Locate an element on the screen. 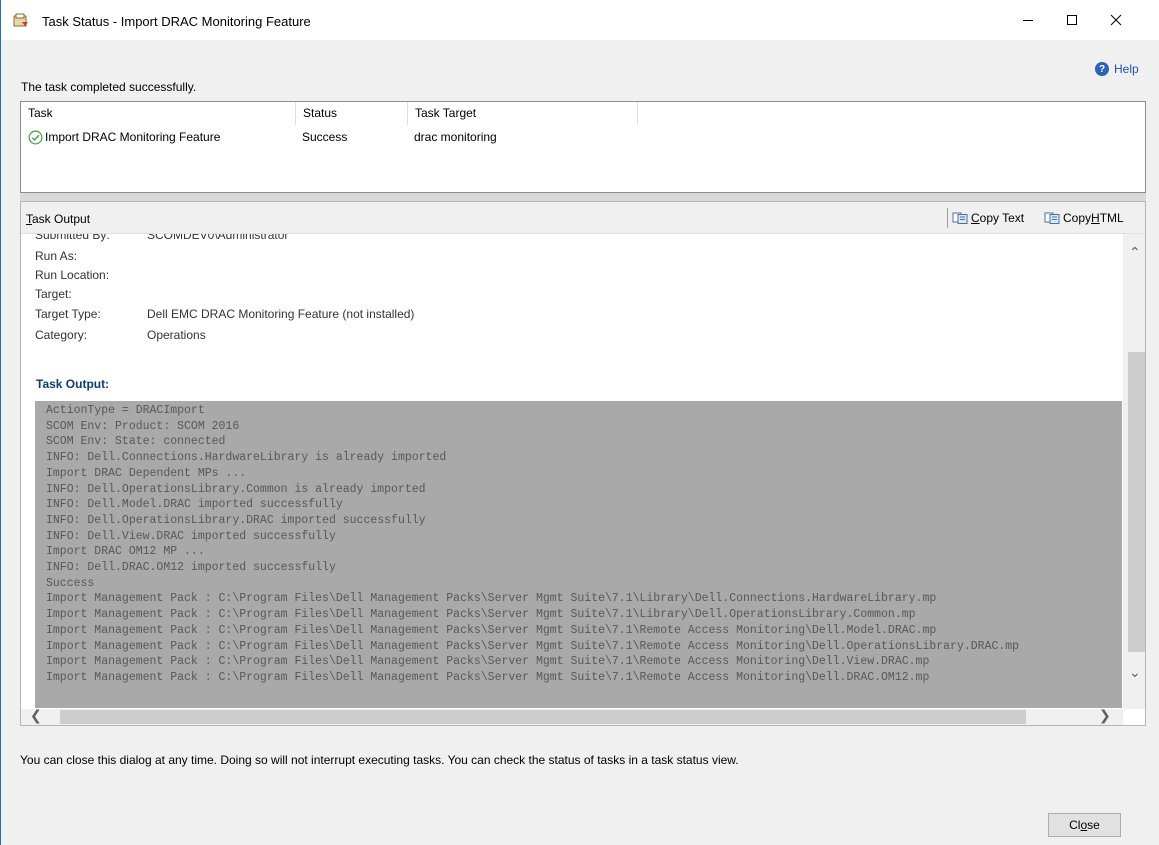 Image resolution: width=1159 pixels, height=845 pixels. minimize-icon is located at coordinates (1028, 20).